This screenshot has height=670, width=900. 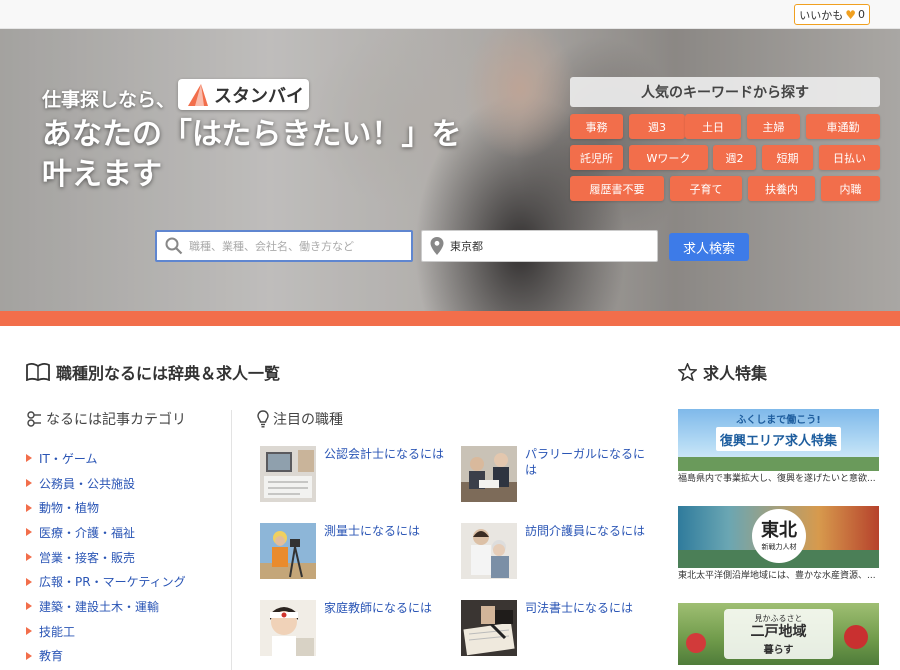 I want to click on category-item: IT・ゲーム, so click(x=106, y=458).